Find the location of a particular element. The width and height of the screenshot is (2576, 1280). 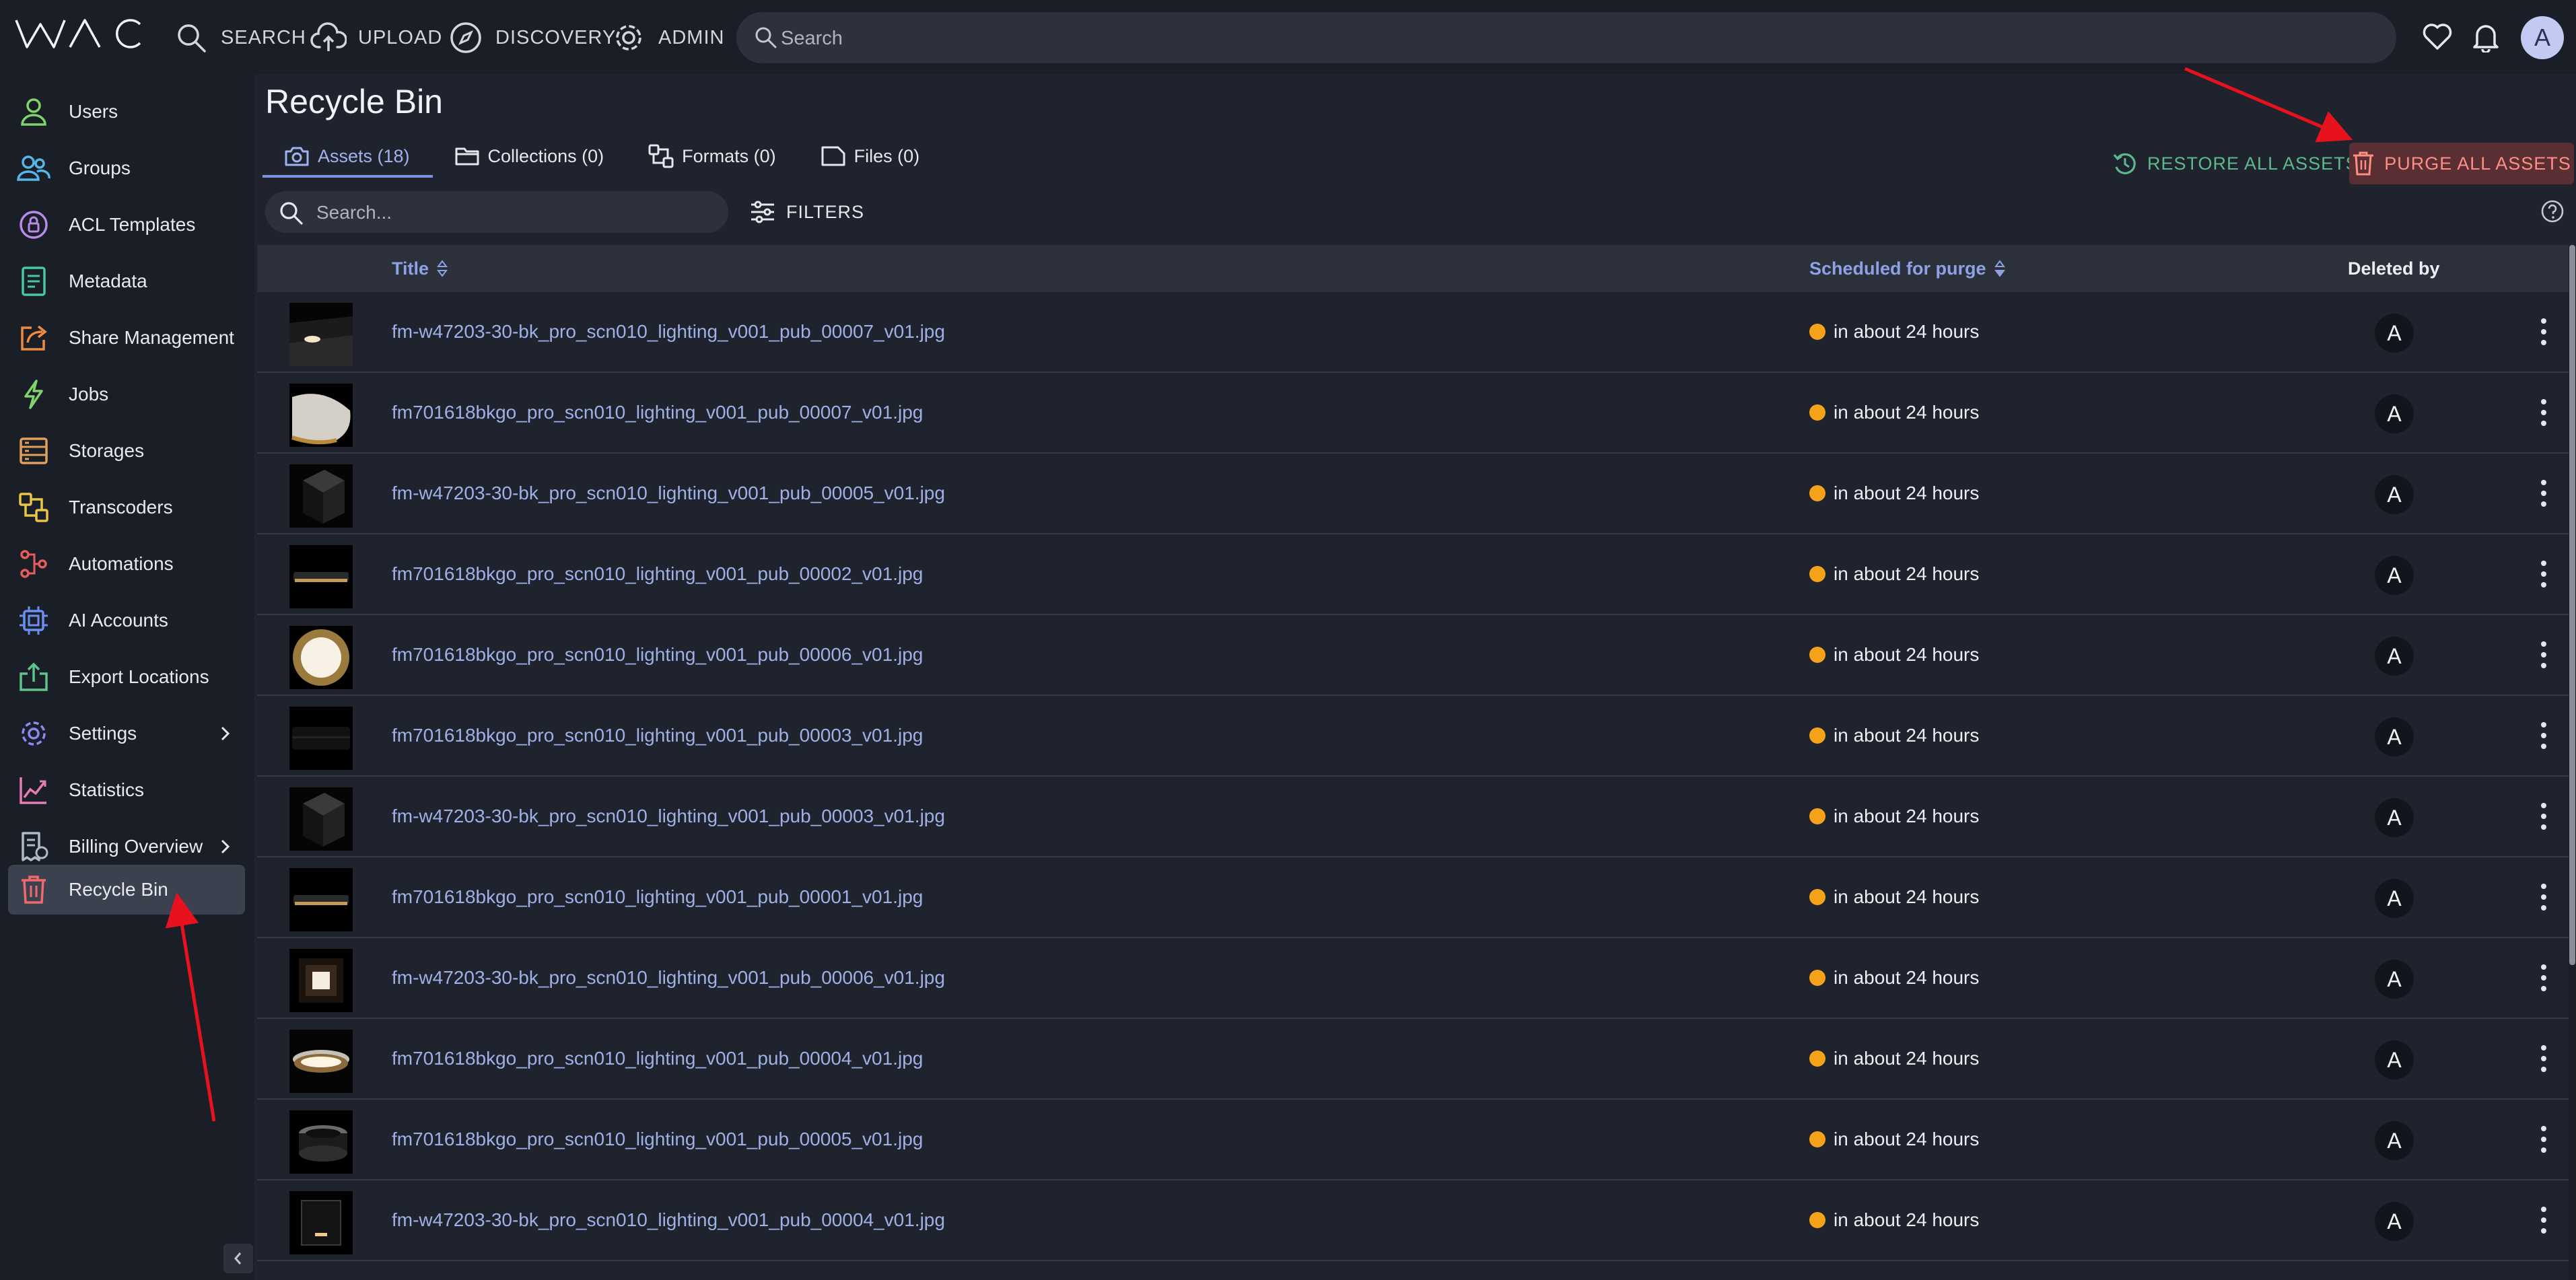

nav-admin: ADMIN is located at coordinates (667, 38).